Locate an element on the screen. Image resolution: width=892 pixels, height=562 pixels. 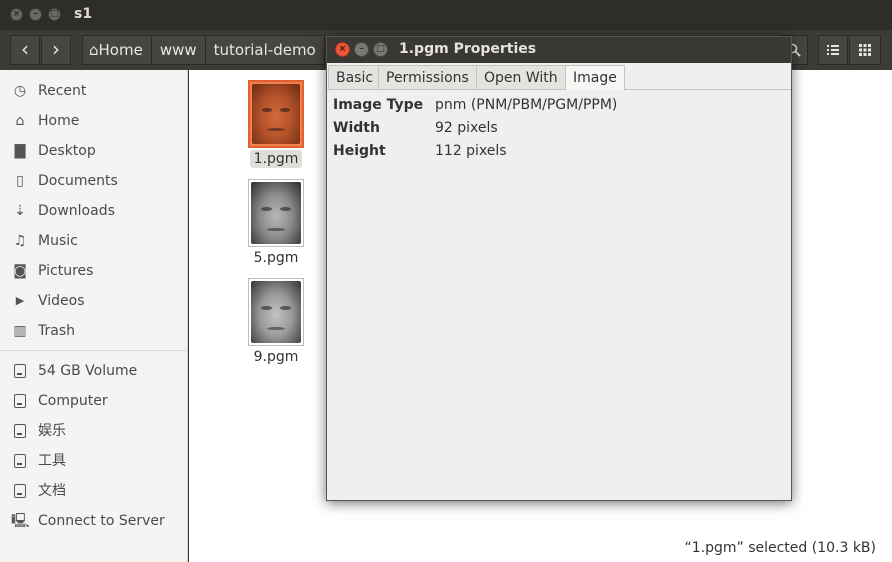
sidebar-item-label: Recent is located at coordinates (62, 91).